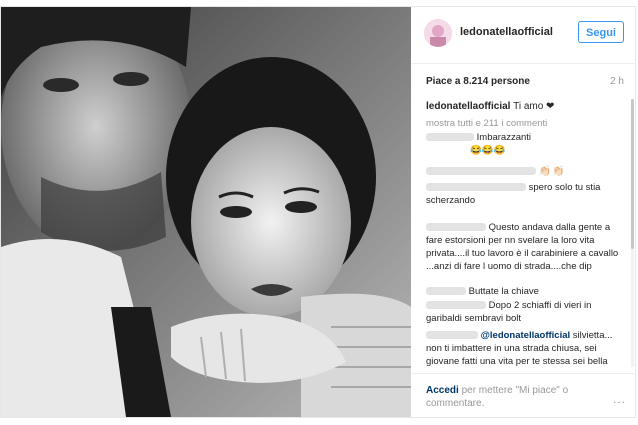 The height and width of the screenshot is (425, 638). I want to click on caption-username: ledonatellaofficial, so click(468, 106).